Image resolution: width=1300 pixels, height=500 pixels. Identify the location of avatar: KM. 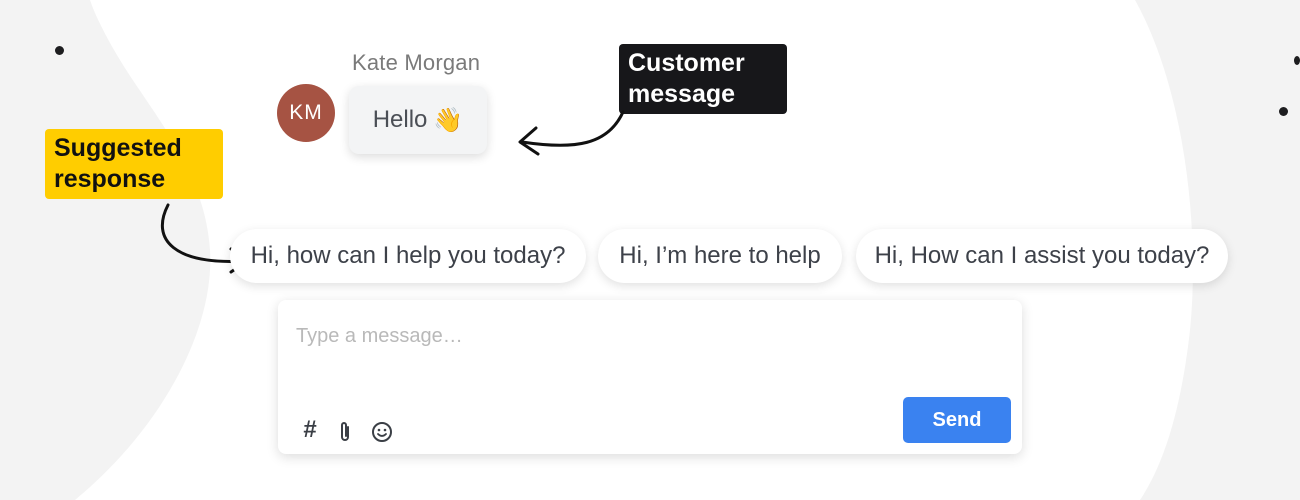
(306, 113).